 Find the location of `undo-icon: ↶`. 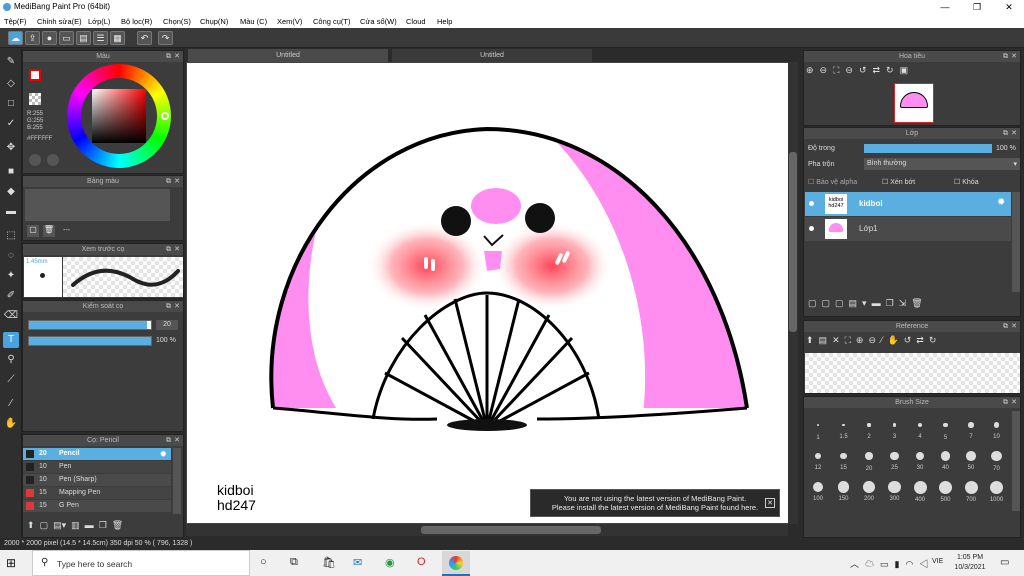

undo-icon: ↶ is located at coordinates (144, 38).